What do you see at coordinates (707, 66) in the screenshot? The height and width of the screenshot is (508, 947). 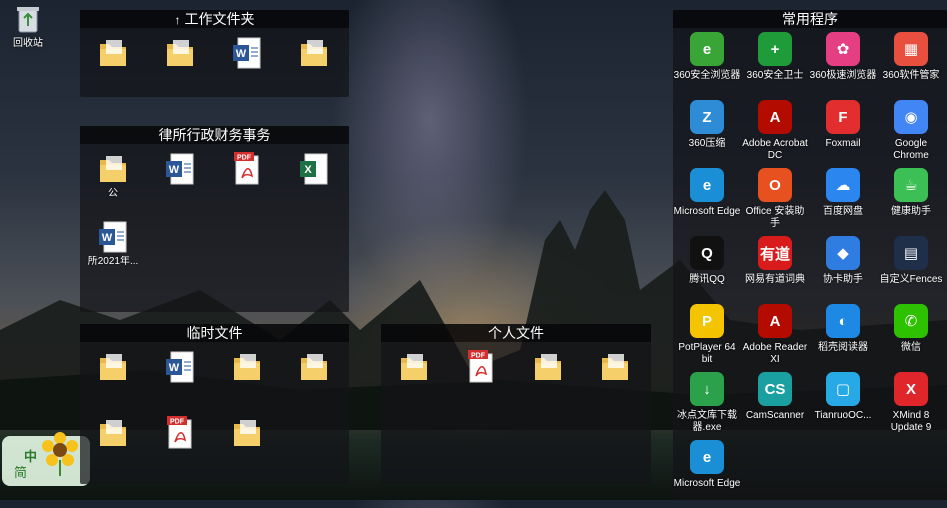 I see `app-shortcut: e 360安全浏览器` at bounding box center [707, 66].